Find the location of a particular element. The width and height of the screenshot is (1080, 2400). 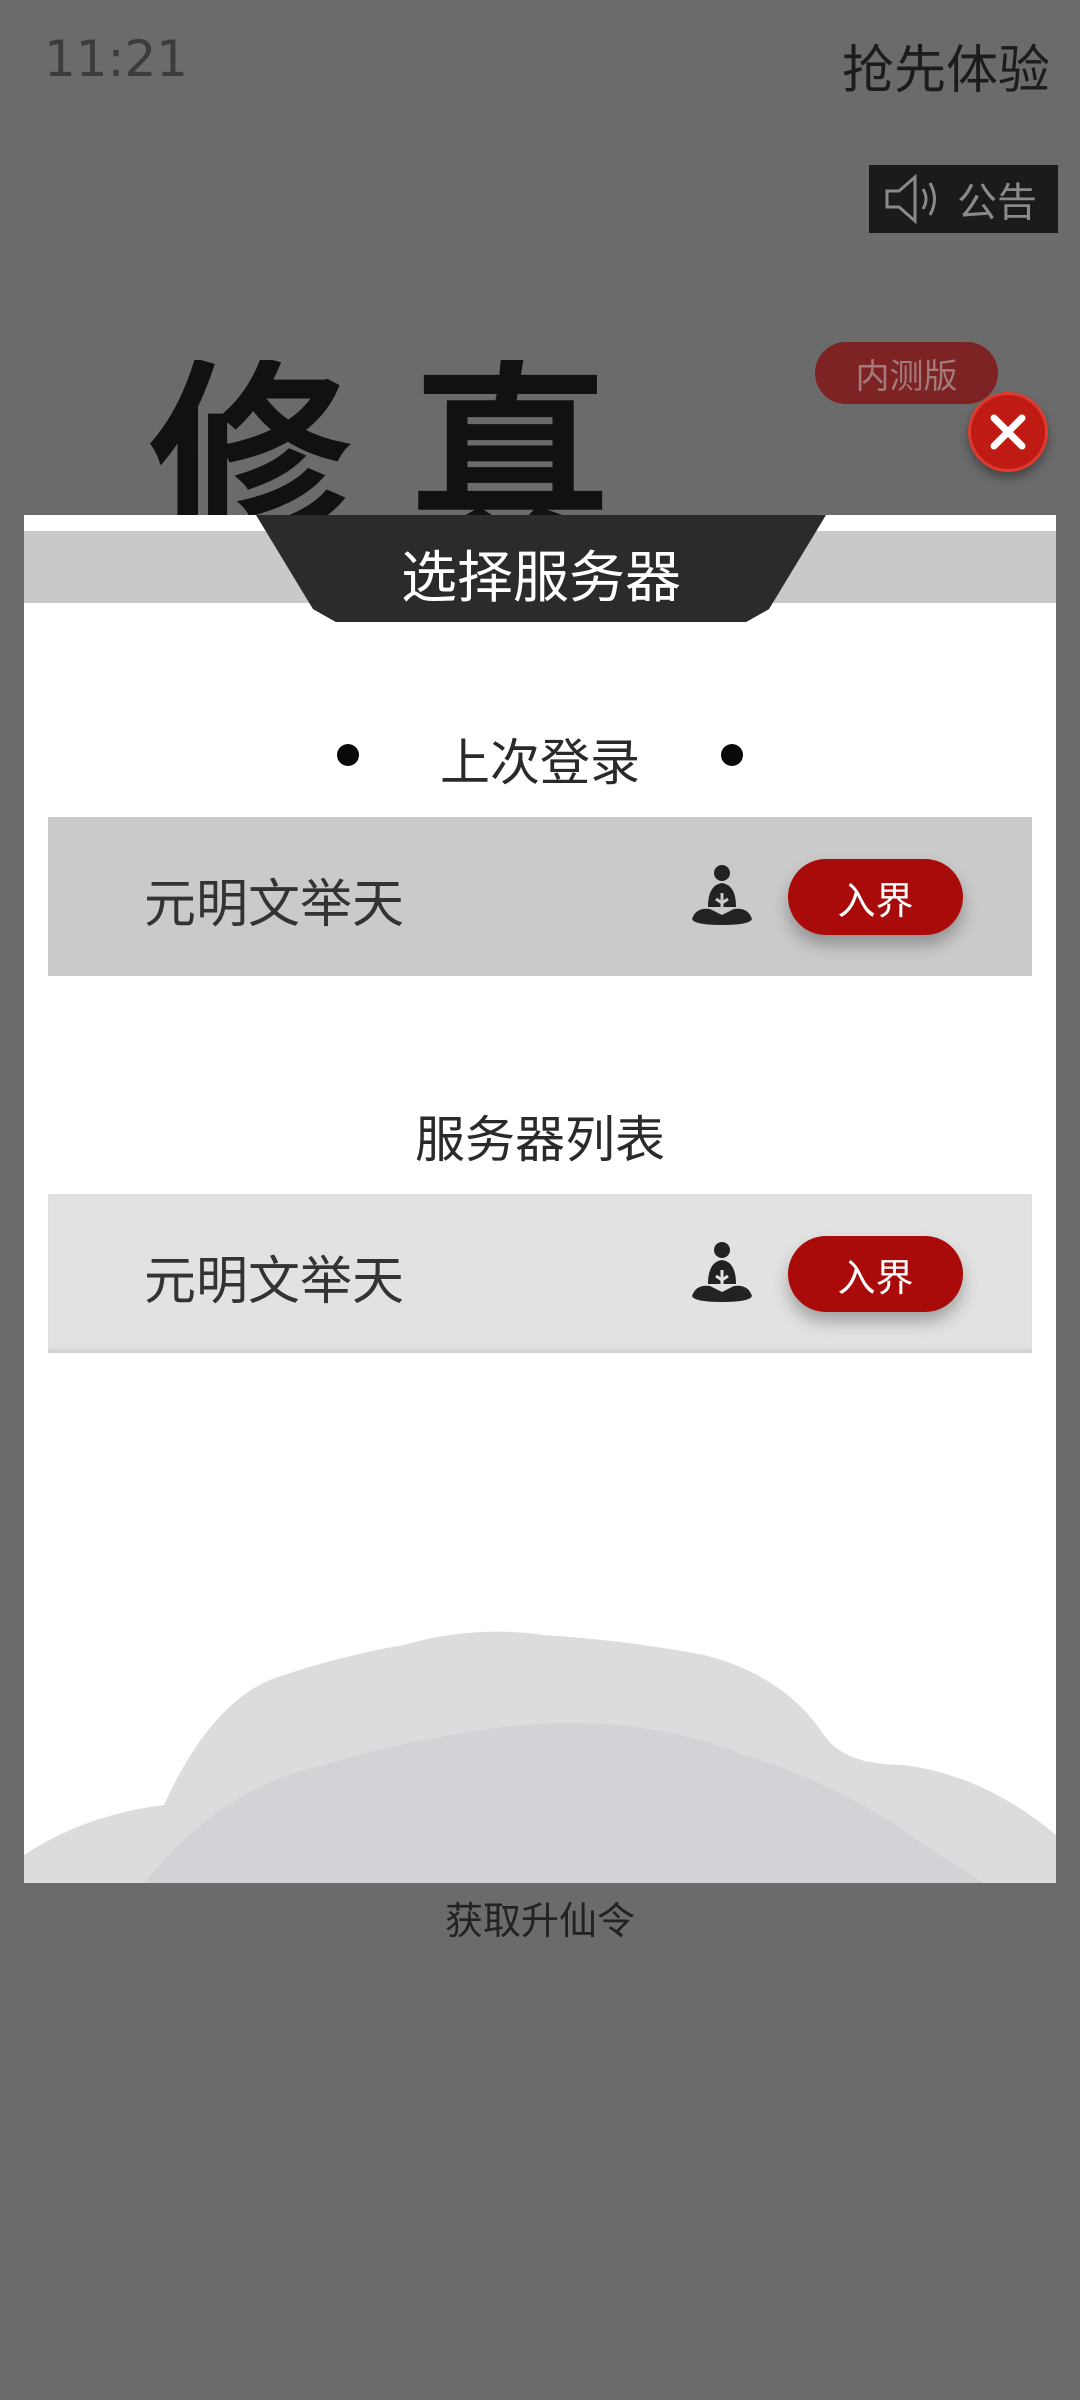

dialog-title: 选择服务器 is located at coordinates (541, 578).